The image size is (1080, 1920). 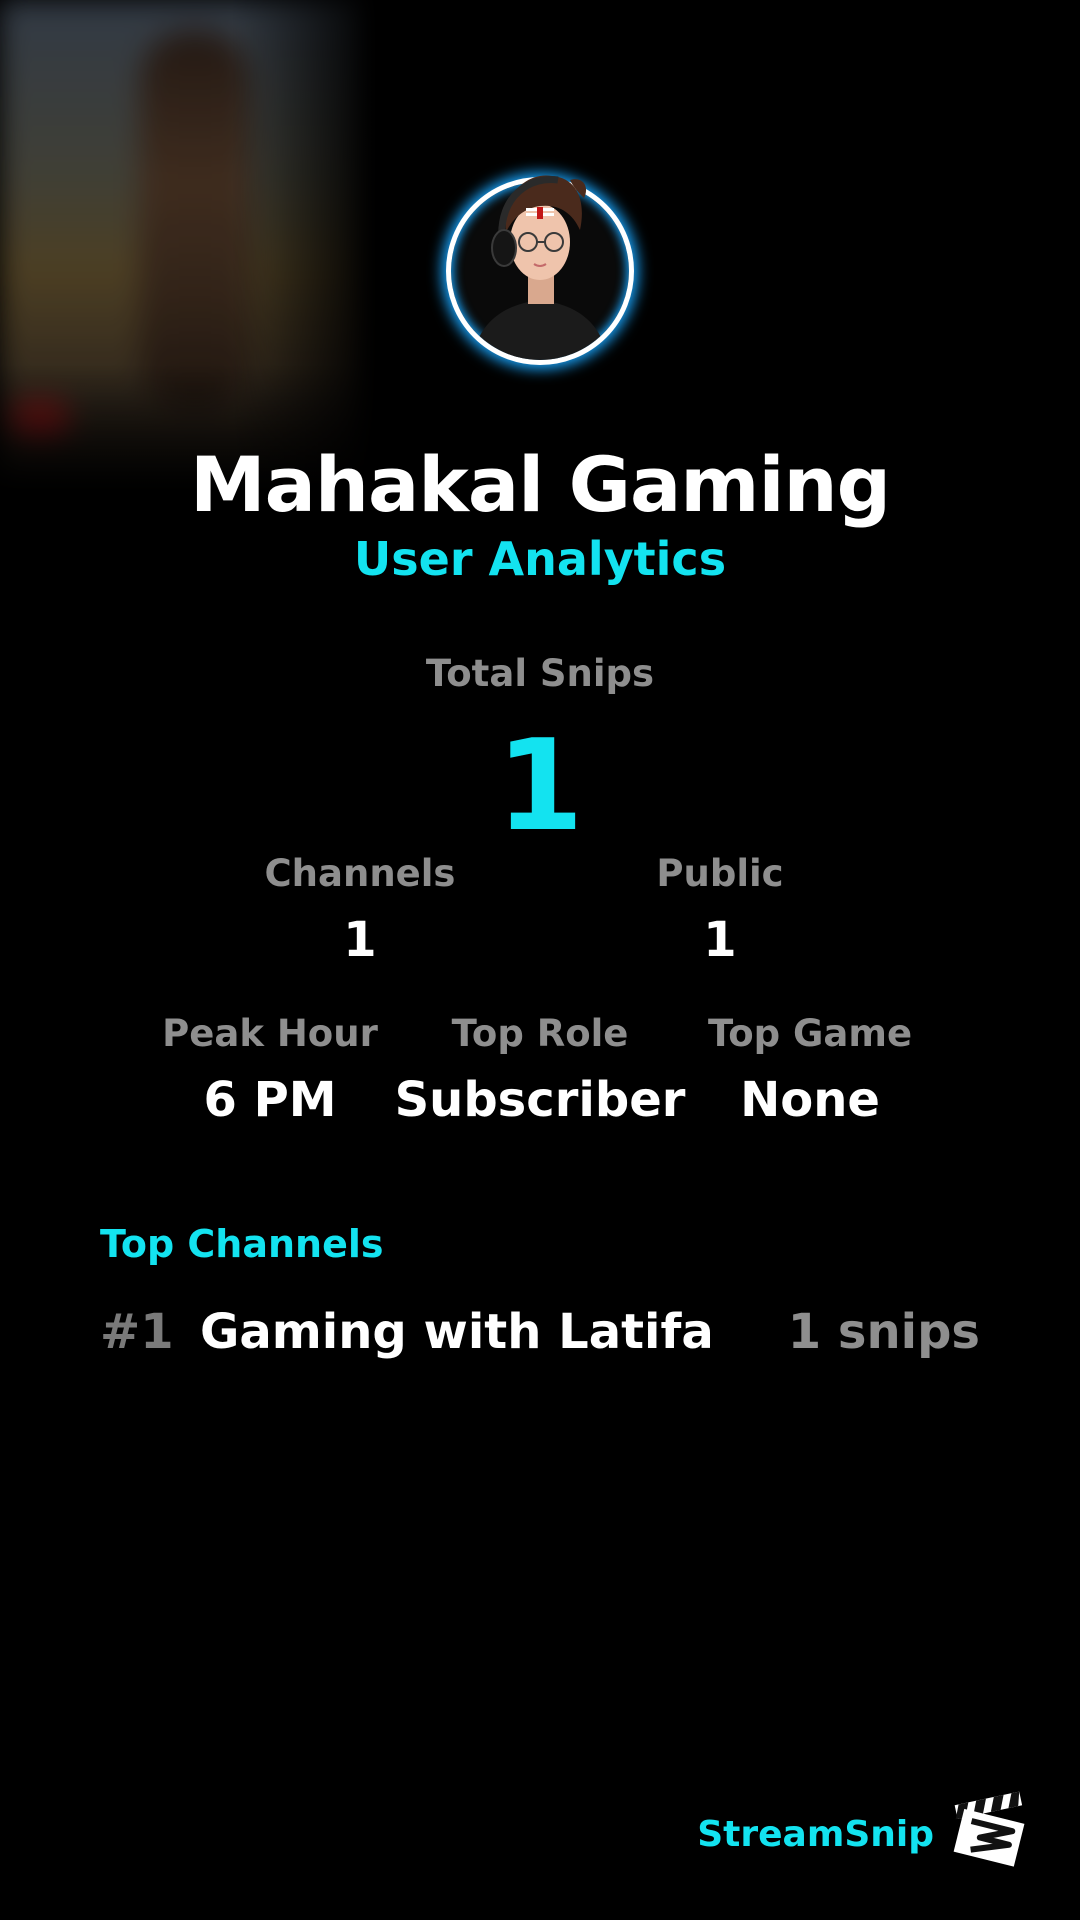 What do you see at coordinates (540, 559) in the screenshot?
I see `page-subtitle: User Analytics` at bounding box center [540, 559].